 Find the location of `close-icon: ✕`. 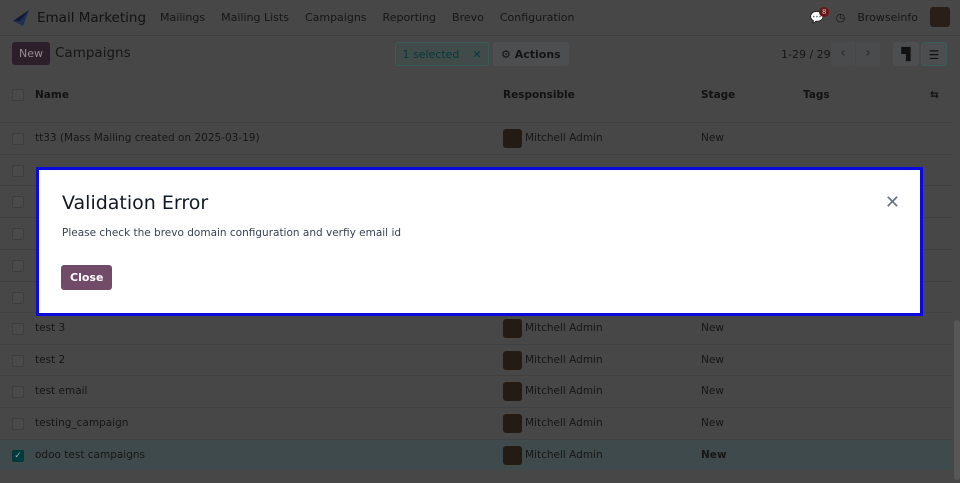

close-icon: ✕ is located at coordinates (892, 202).